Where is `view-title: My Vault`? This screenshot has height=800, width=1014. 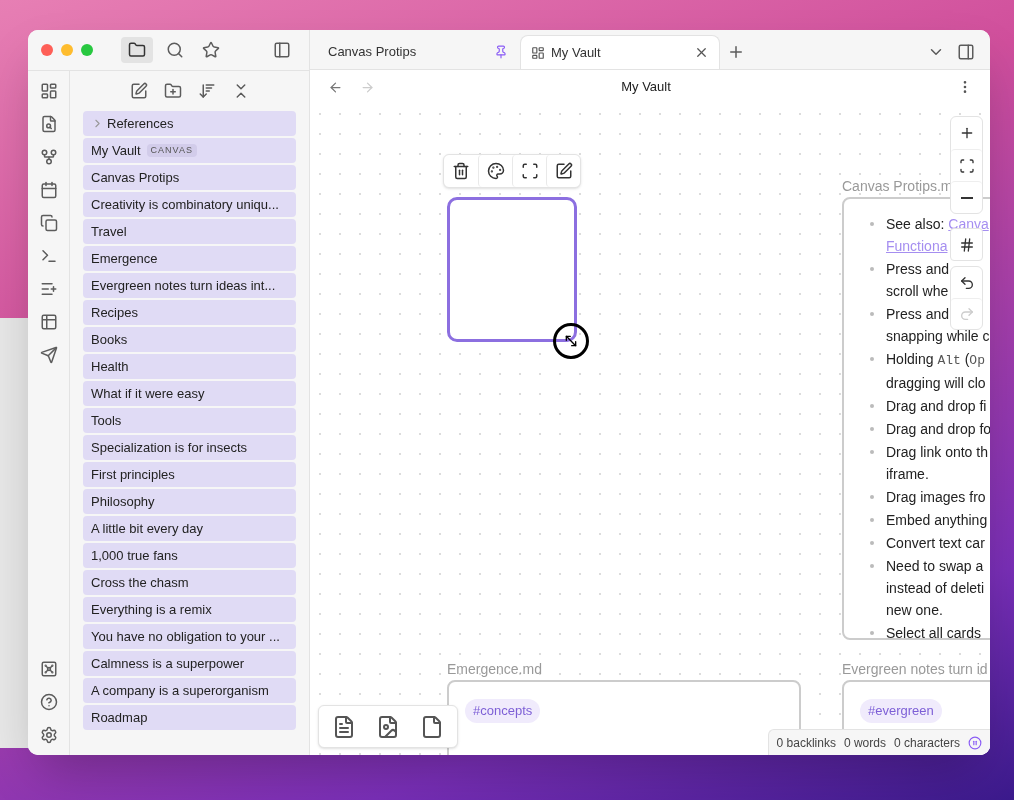
view-title: My Vault is located at coordinates (646, 87).